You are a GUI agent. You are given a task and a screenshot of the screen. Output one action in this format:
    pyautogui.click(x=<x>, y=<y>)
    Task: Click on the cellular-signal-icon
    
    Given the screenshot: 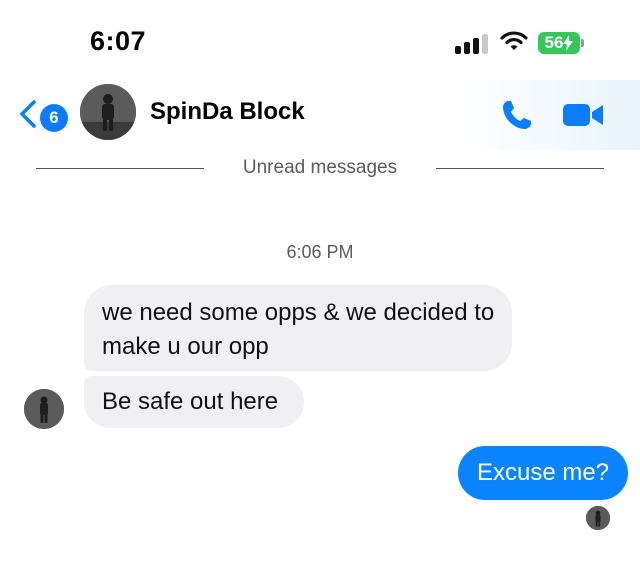 What is the action you would take?
    pyautogui.click(x=472, y=44)
    